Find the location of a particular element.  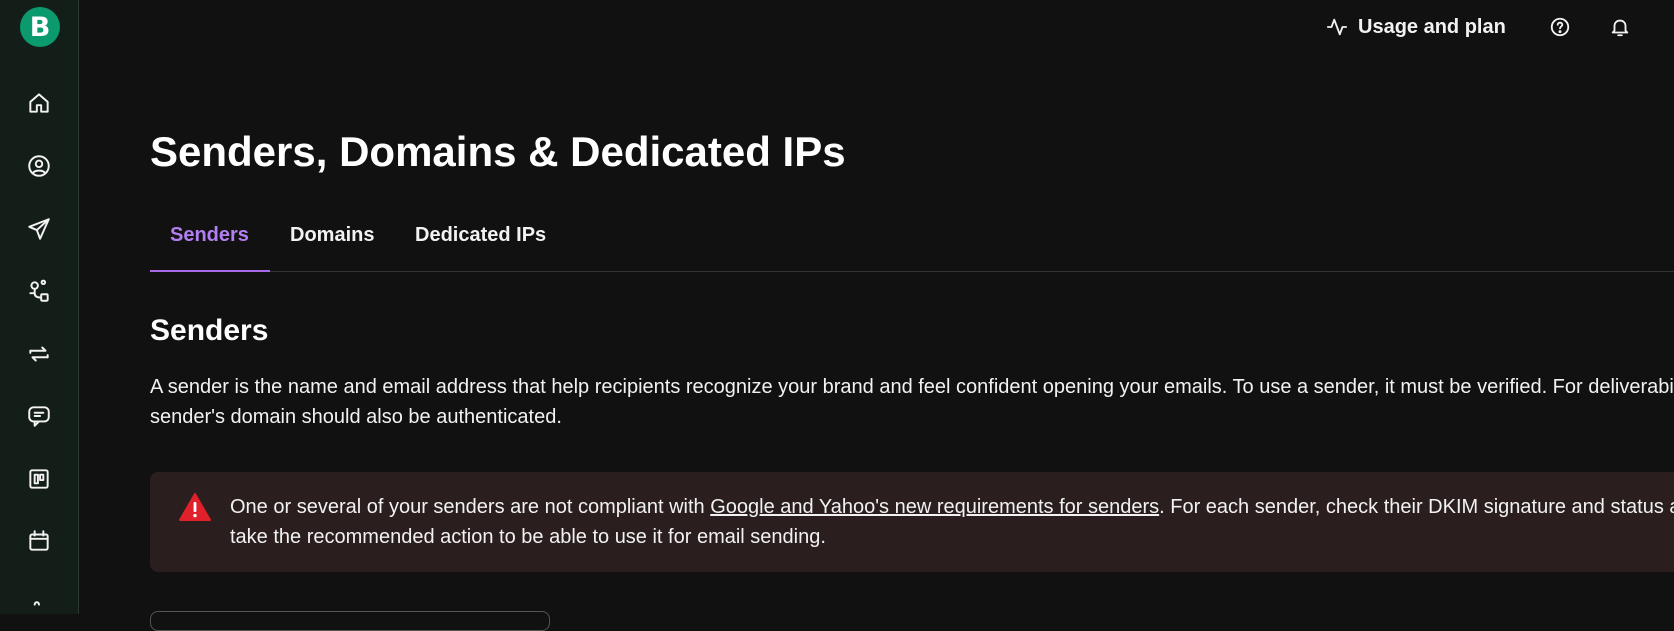

sidebar-item-meetings is located at coordinates (39, 541).